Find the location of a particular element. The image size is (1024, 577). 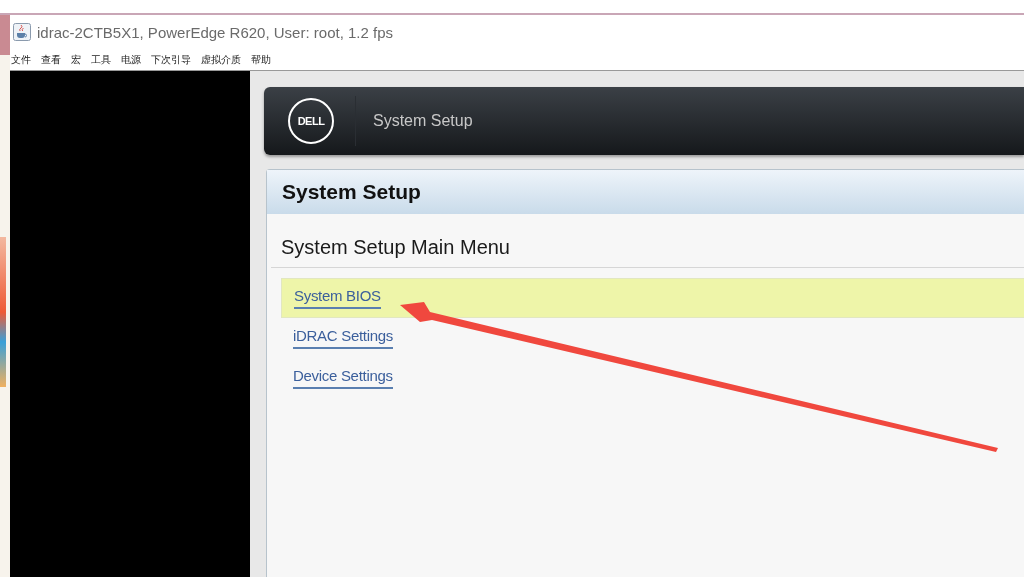

header-title: System Setup is located at coordinates (423, 121).